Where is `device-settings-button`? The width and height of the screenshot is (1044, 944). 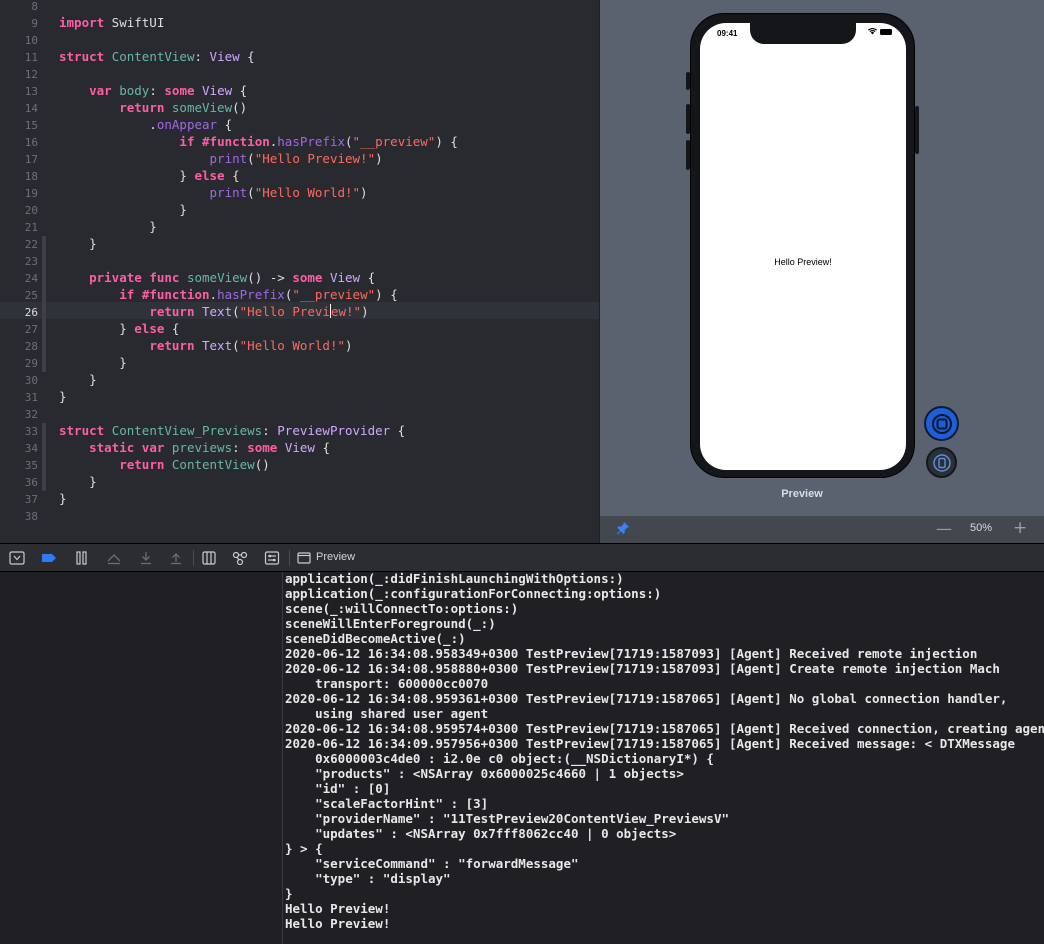
device-settings-button is located at coordinates (941, 462).